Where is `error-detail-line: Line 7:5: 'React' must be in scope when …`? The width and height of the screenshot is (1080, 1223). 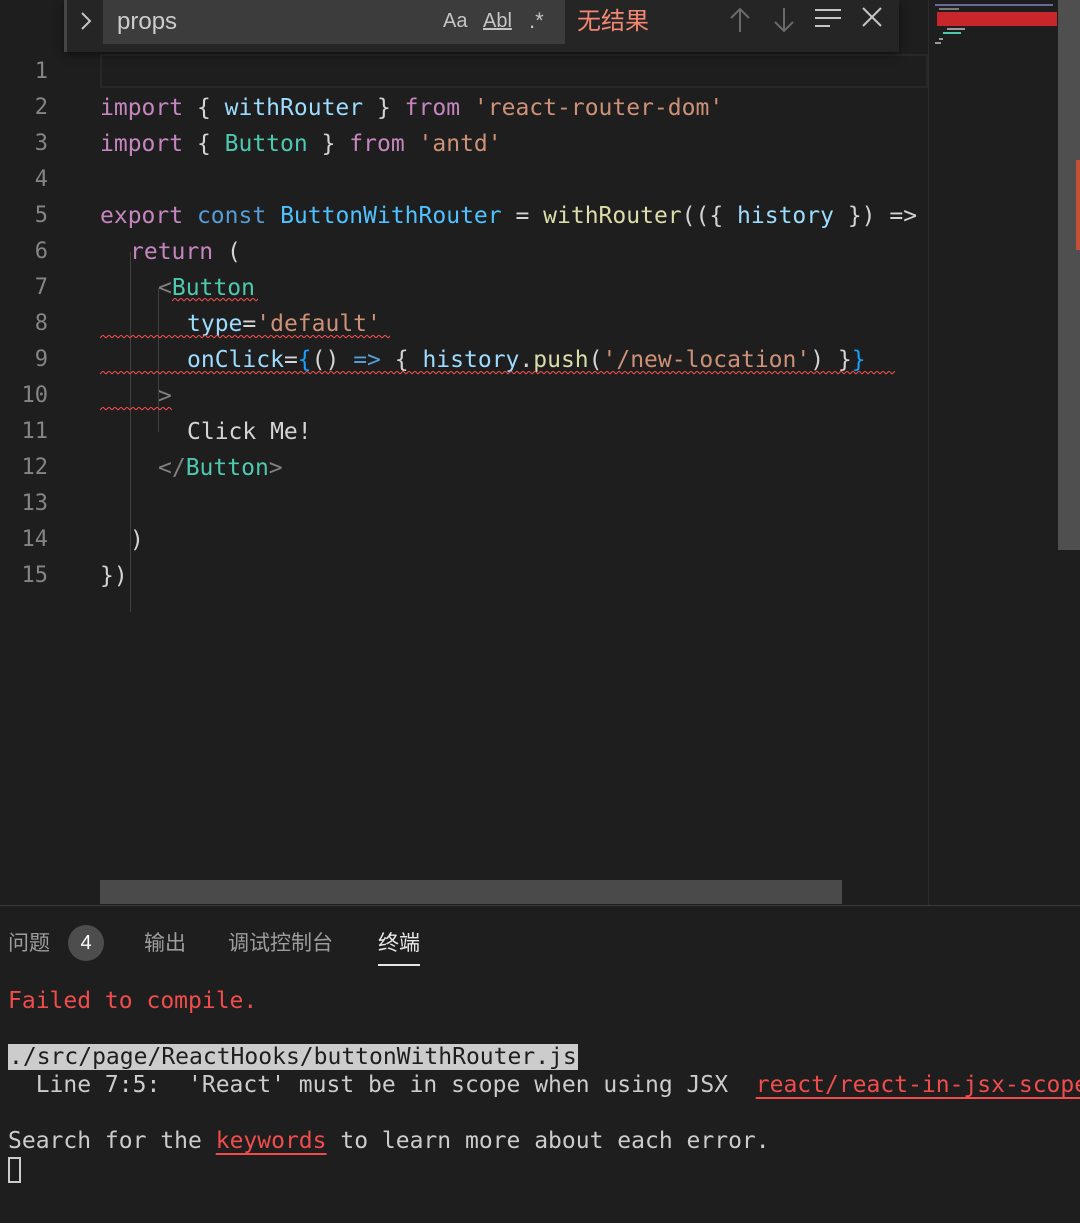 error-detail-line: Line 7:5: 'React' must be in scope when … is located at coordinates (544, 1085).